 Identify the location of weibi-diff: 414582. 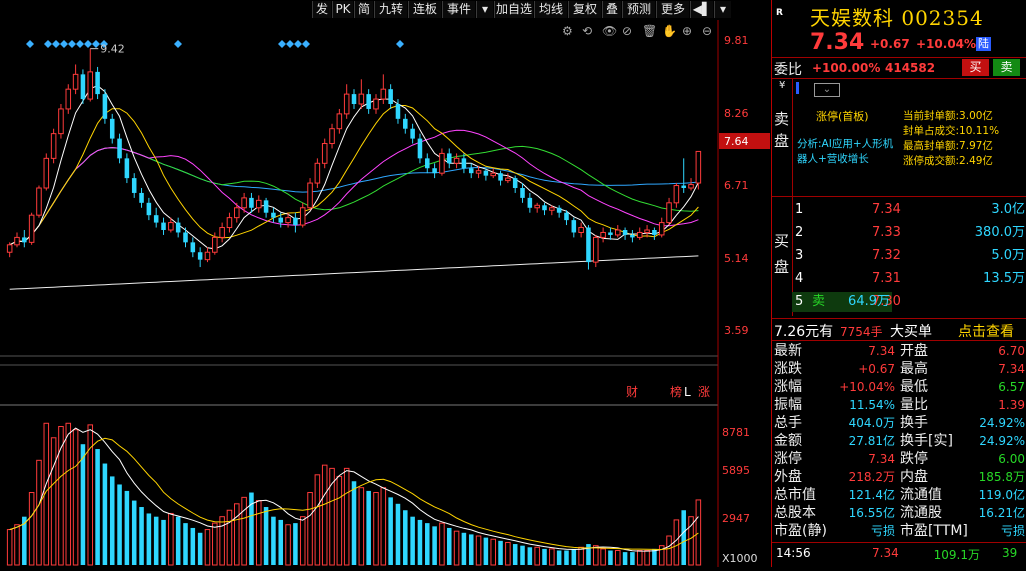
(910, 68).